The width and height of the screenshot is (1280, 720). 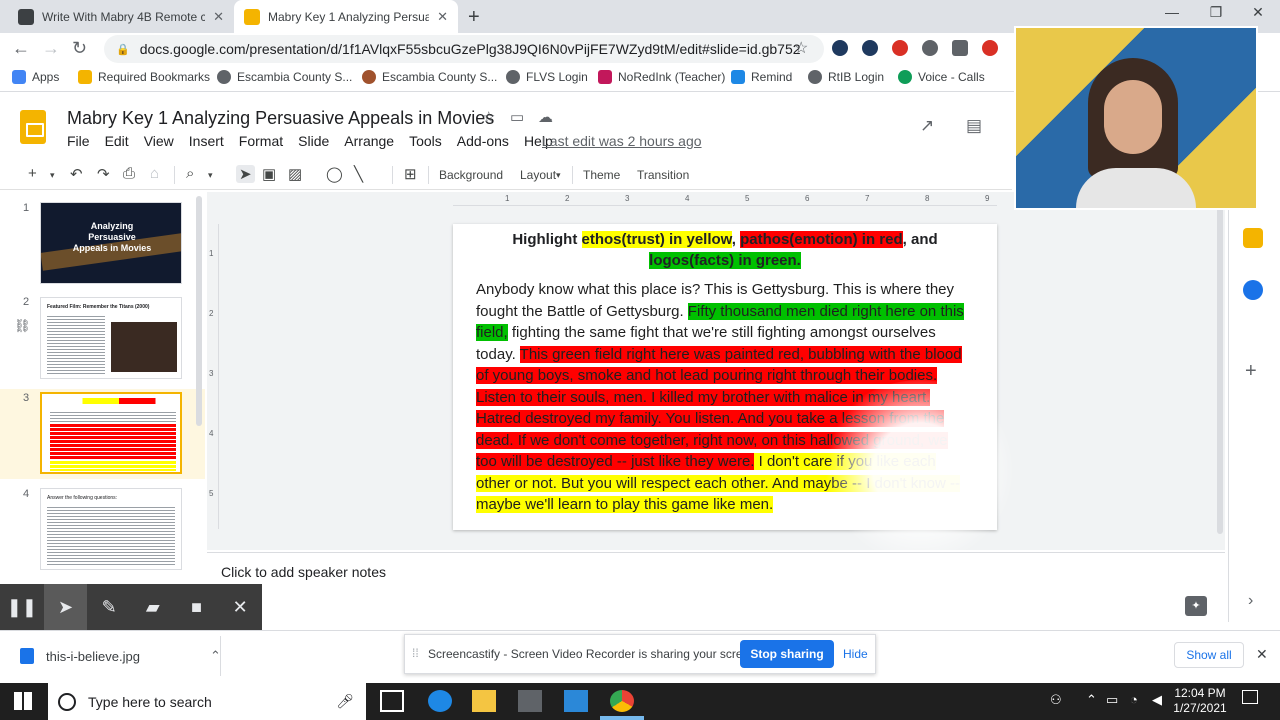 I want to click on shape-icon: ◯, so click(x=334, y=174).